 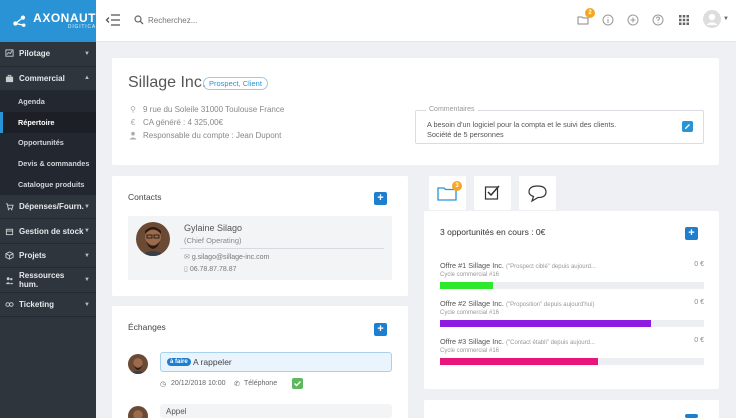 I want to click on next-card, so click(x=571, y=409).